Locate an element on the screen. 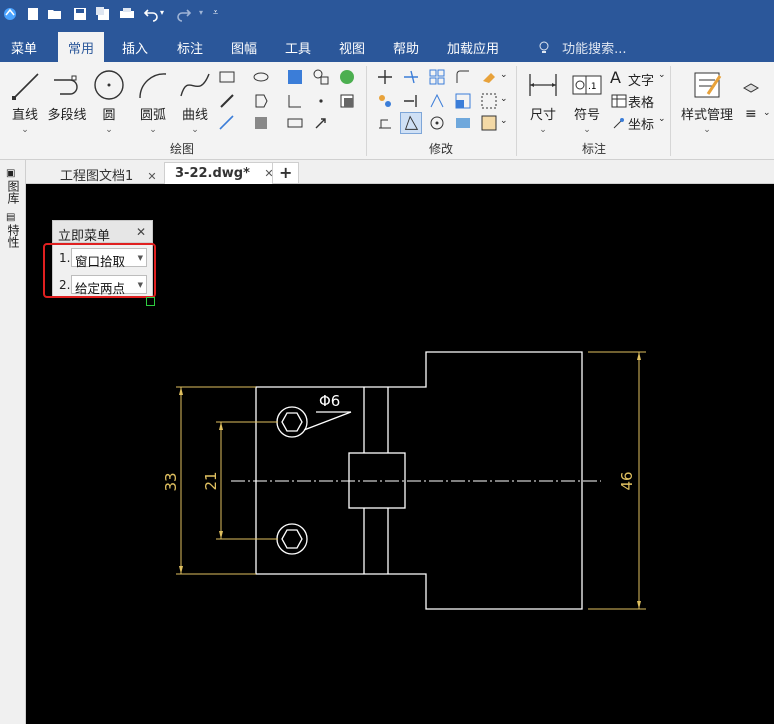 The width and height of the screenshot is (774, 724). dimension-tool-button: 尺寸 ⌄ is located at coordinates (543, 103).